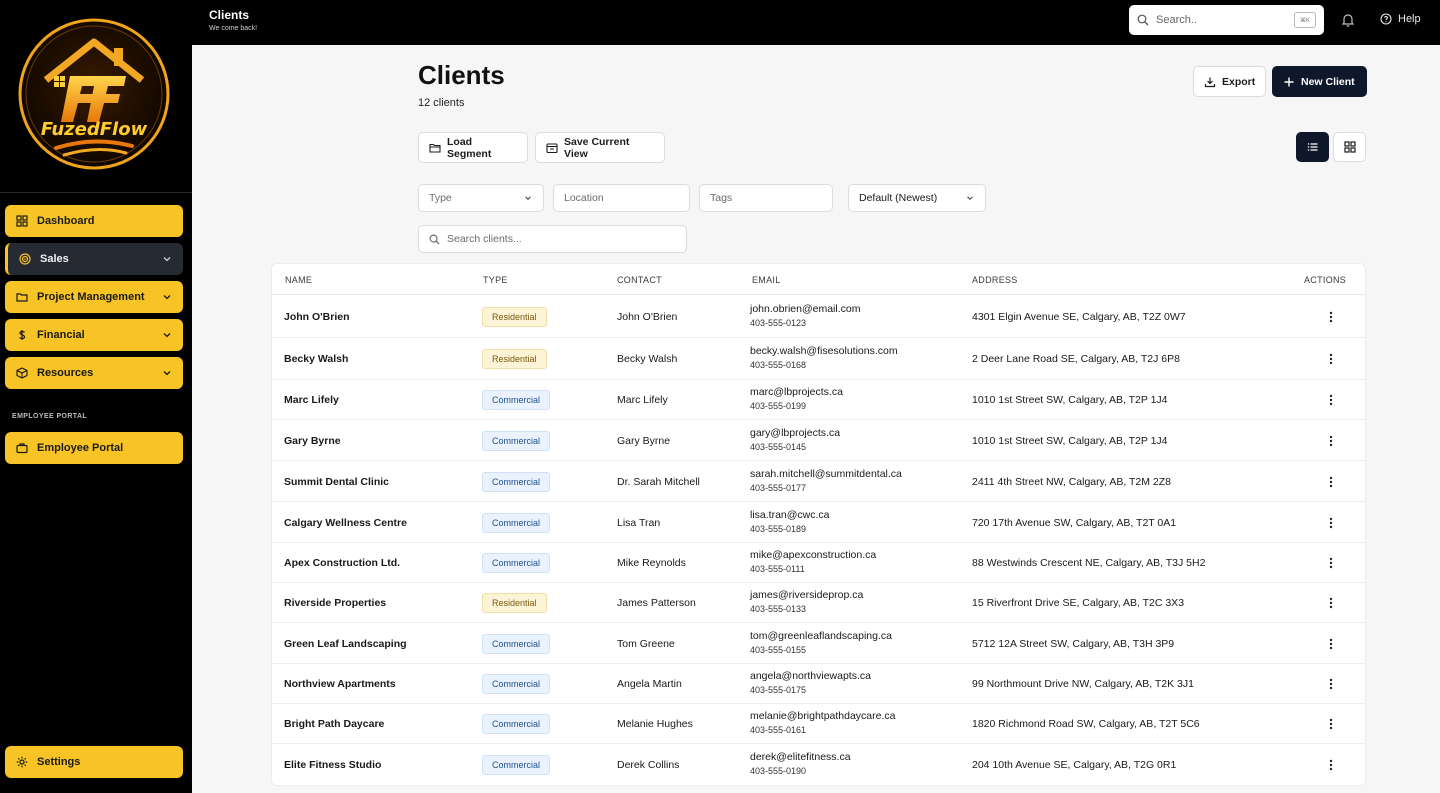  I want to click on client-phone: 403-555-0177, so click(778, 487).